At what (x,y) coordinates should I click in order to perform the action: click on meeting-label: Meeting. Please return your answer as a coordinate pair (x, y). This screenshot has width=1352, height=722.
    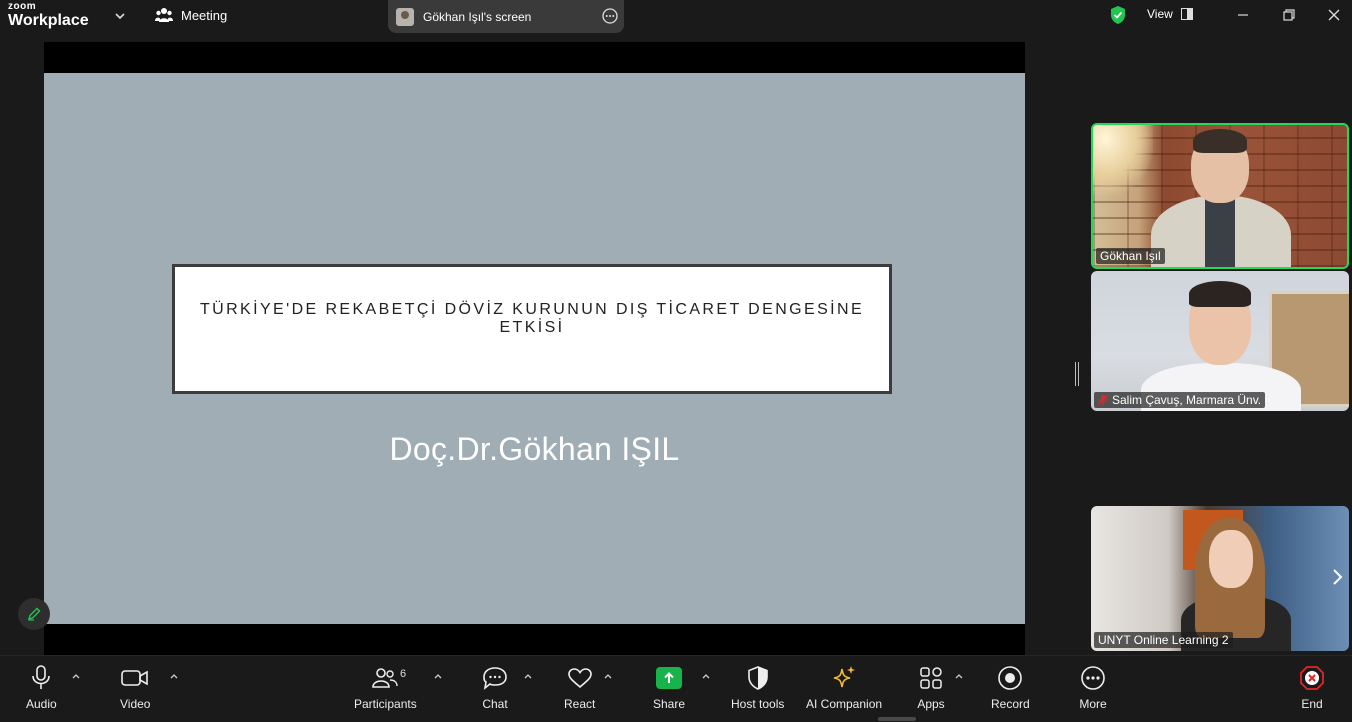
    Looking at the image, I should click on (204, 15).